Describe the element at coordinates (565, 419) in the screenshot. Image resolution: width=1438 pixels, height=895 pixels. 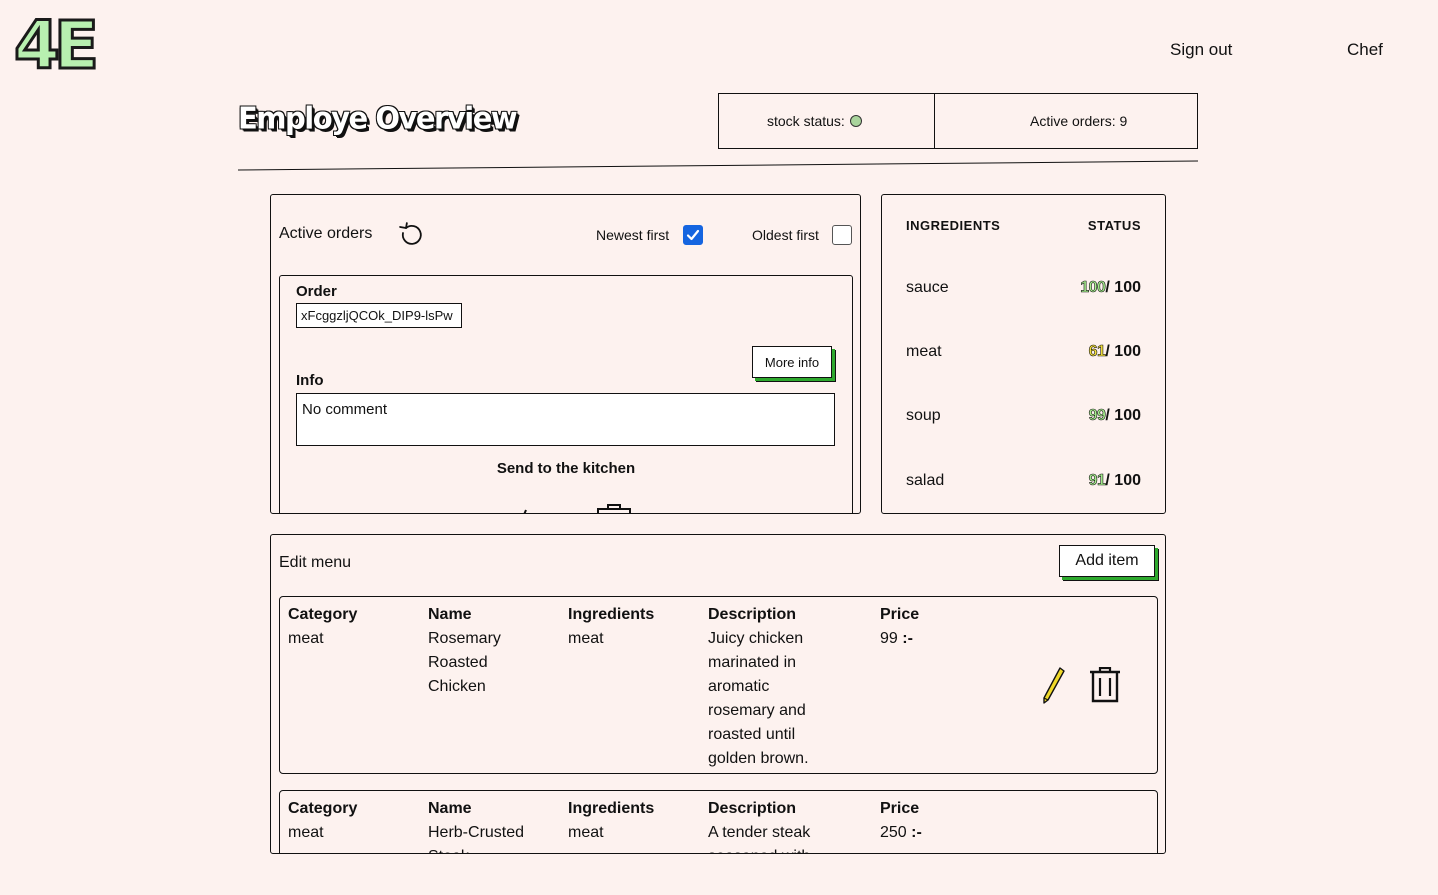
I see `order-info-field: No comment` at that location.